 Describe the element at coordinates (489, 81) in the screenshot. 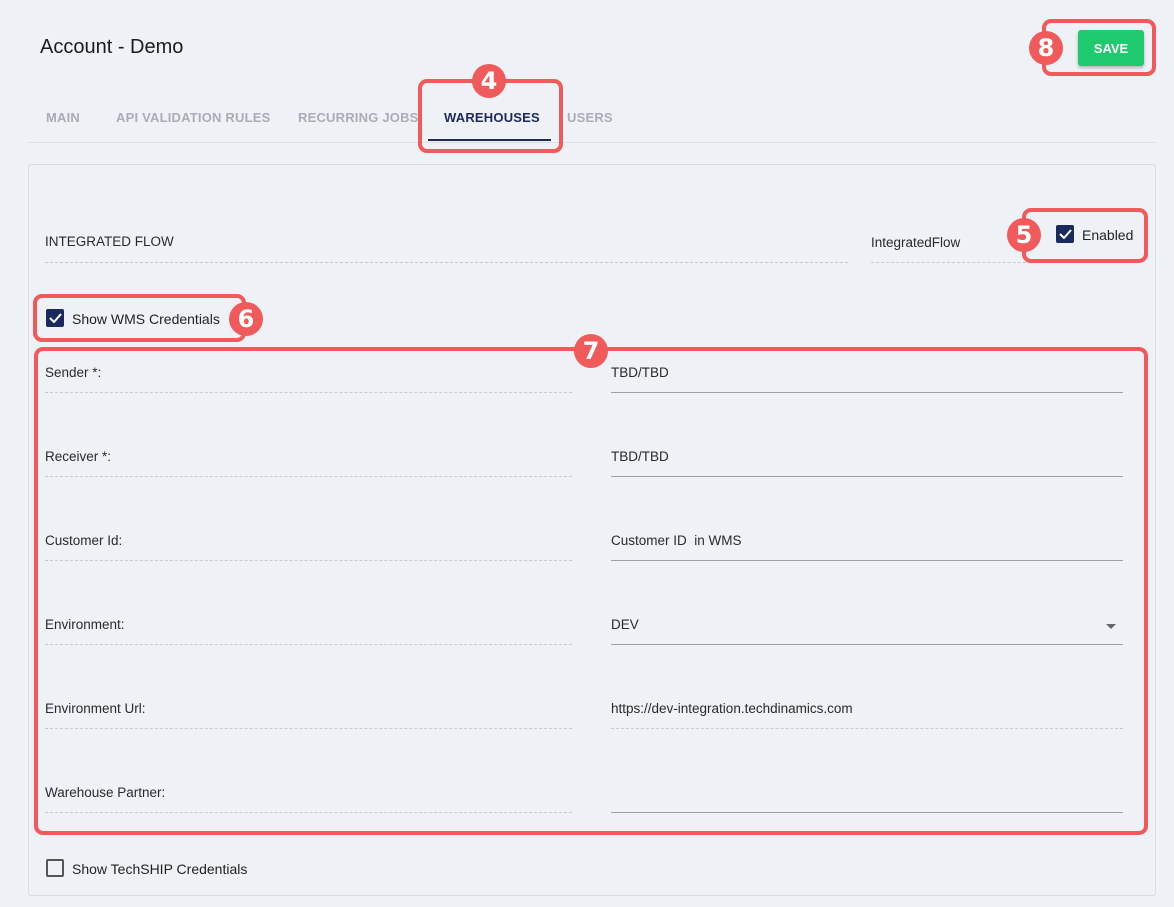

I see `annotation-badge-4: 4` at that location.